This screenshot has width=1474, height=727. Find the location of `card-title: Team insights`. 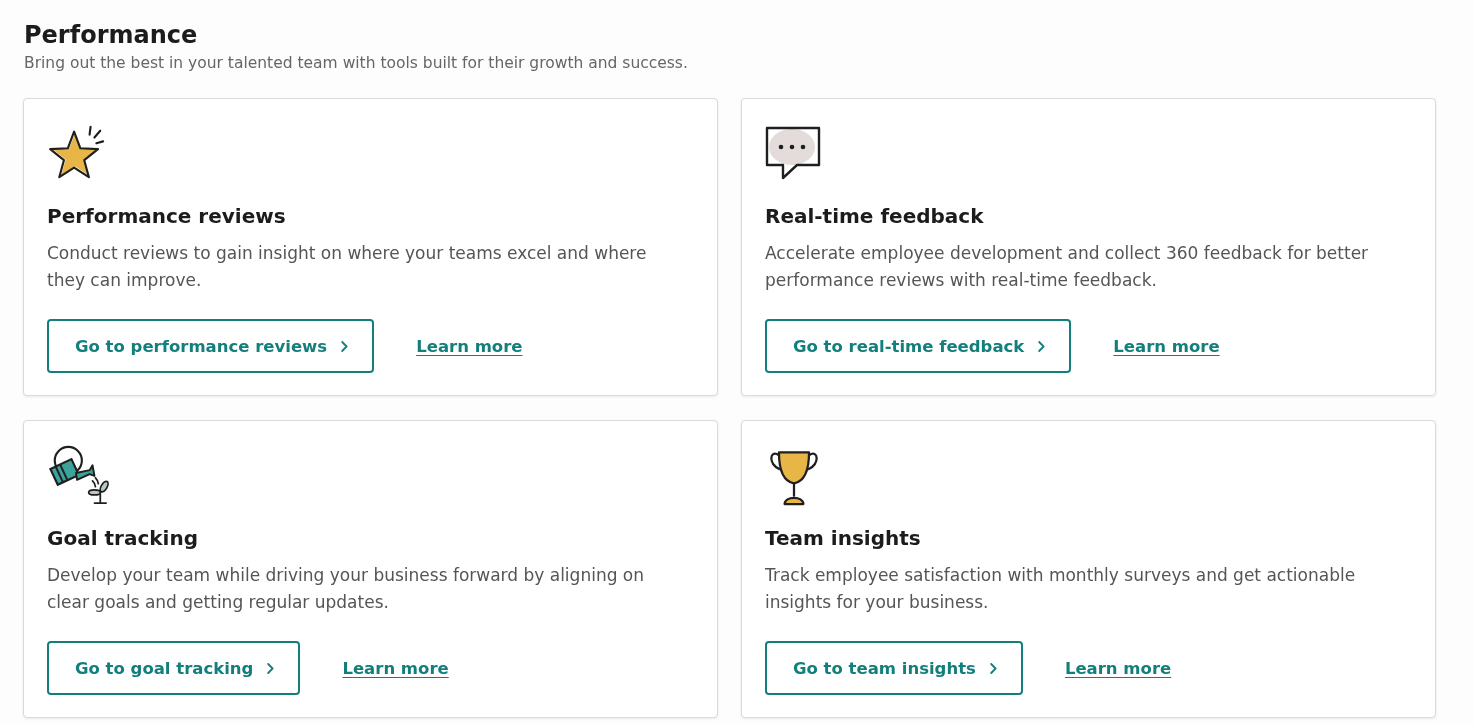

card-title: Team insights is located at coordinates (843, 538).